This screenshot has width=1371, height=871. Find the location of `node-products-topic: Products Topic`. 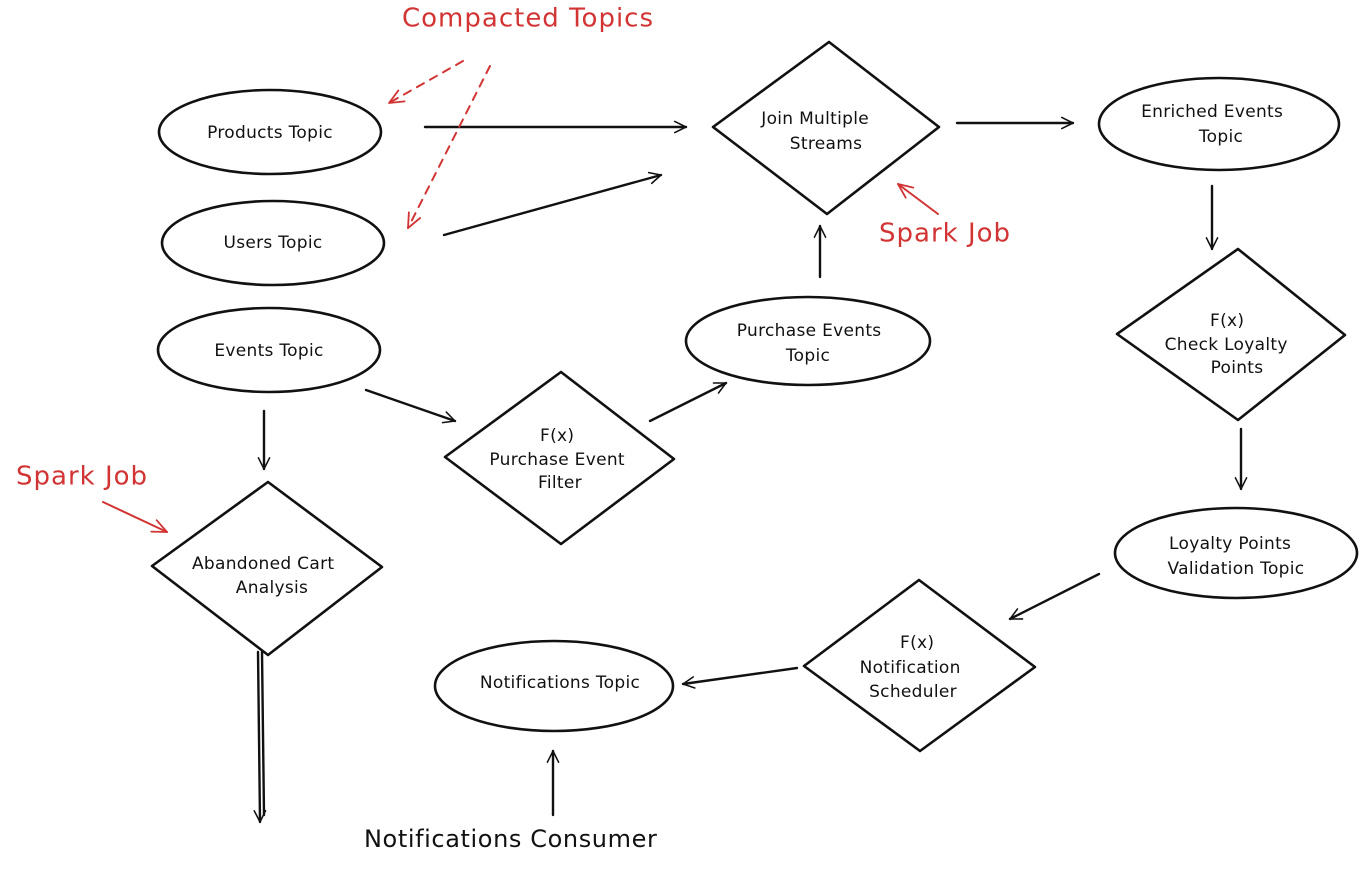

node-products-topic: Products Topic is located at coordinates (270, 132).